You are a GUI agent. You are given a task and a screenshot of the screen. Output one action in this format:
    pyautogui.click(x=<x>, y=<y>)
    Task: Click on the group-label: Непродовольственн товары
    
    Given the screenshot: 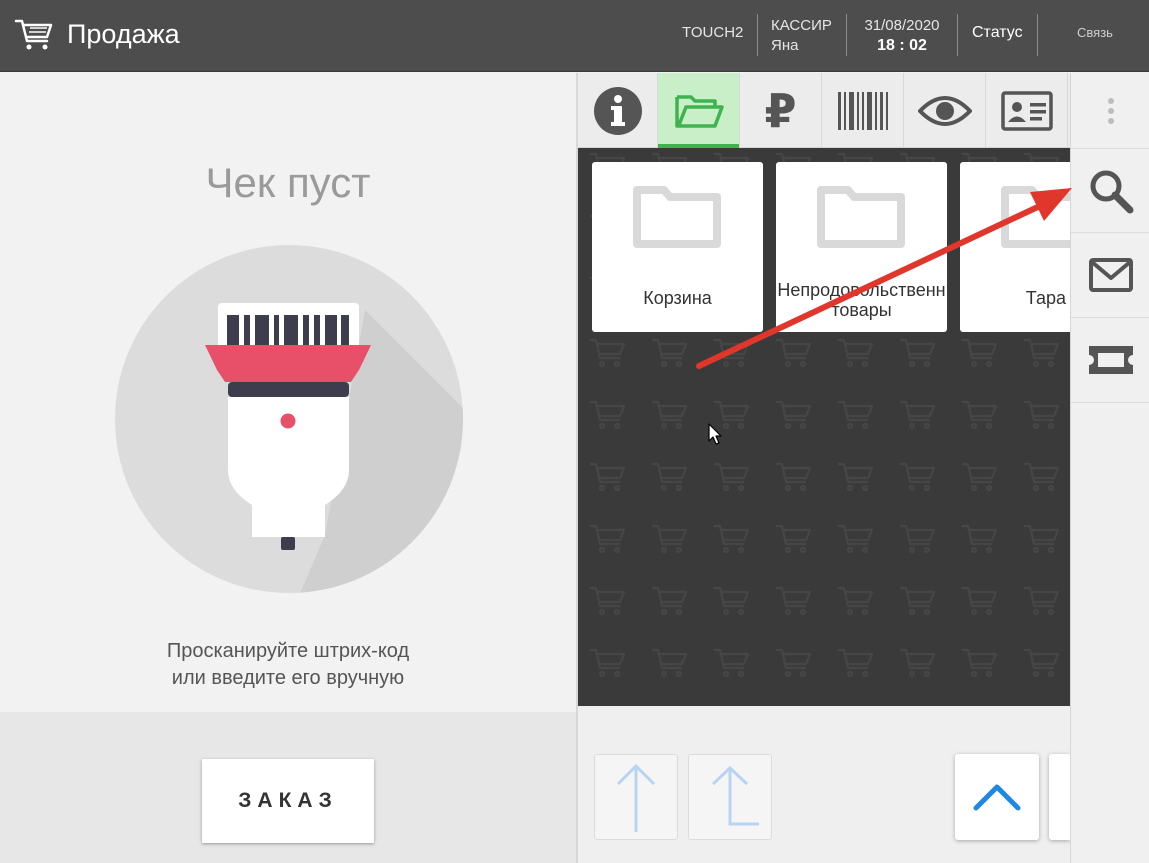 What is the action you would take?
    pyautogui.click(x=861, y=300)
    